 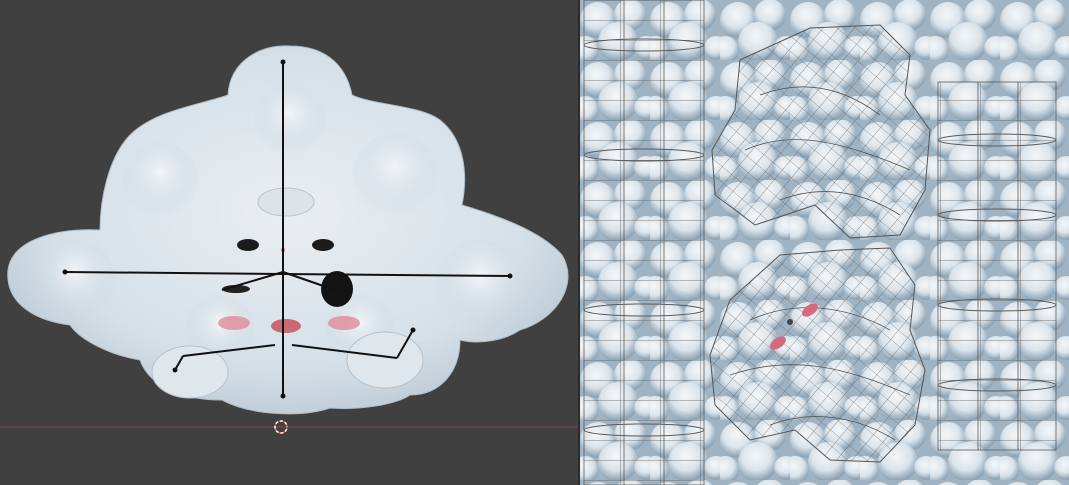 I want to click on eye-socket-right, so click(x=337, y=289).